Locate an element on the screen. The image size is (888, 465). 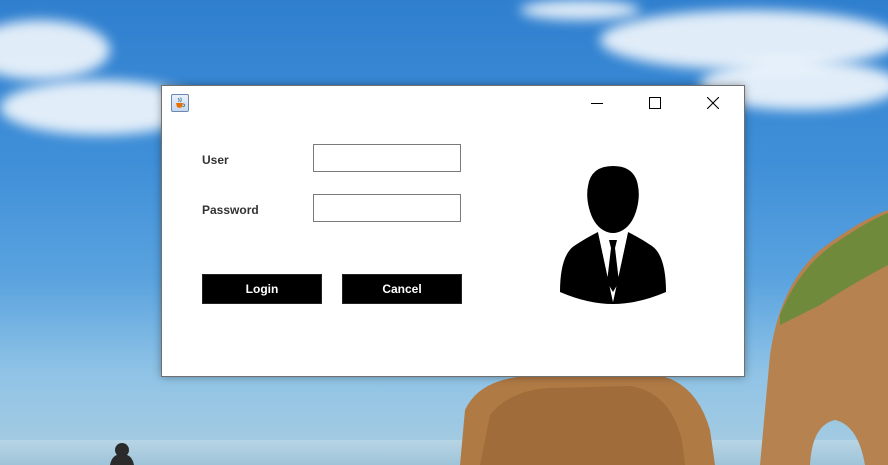
maximize-button is located at coordinates (655, 103).